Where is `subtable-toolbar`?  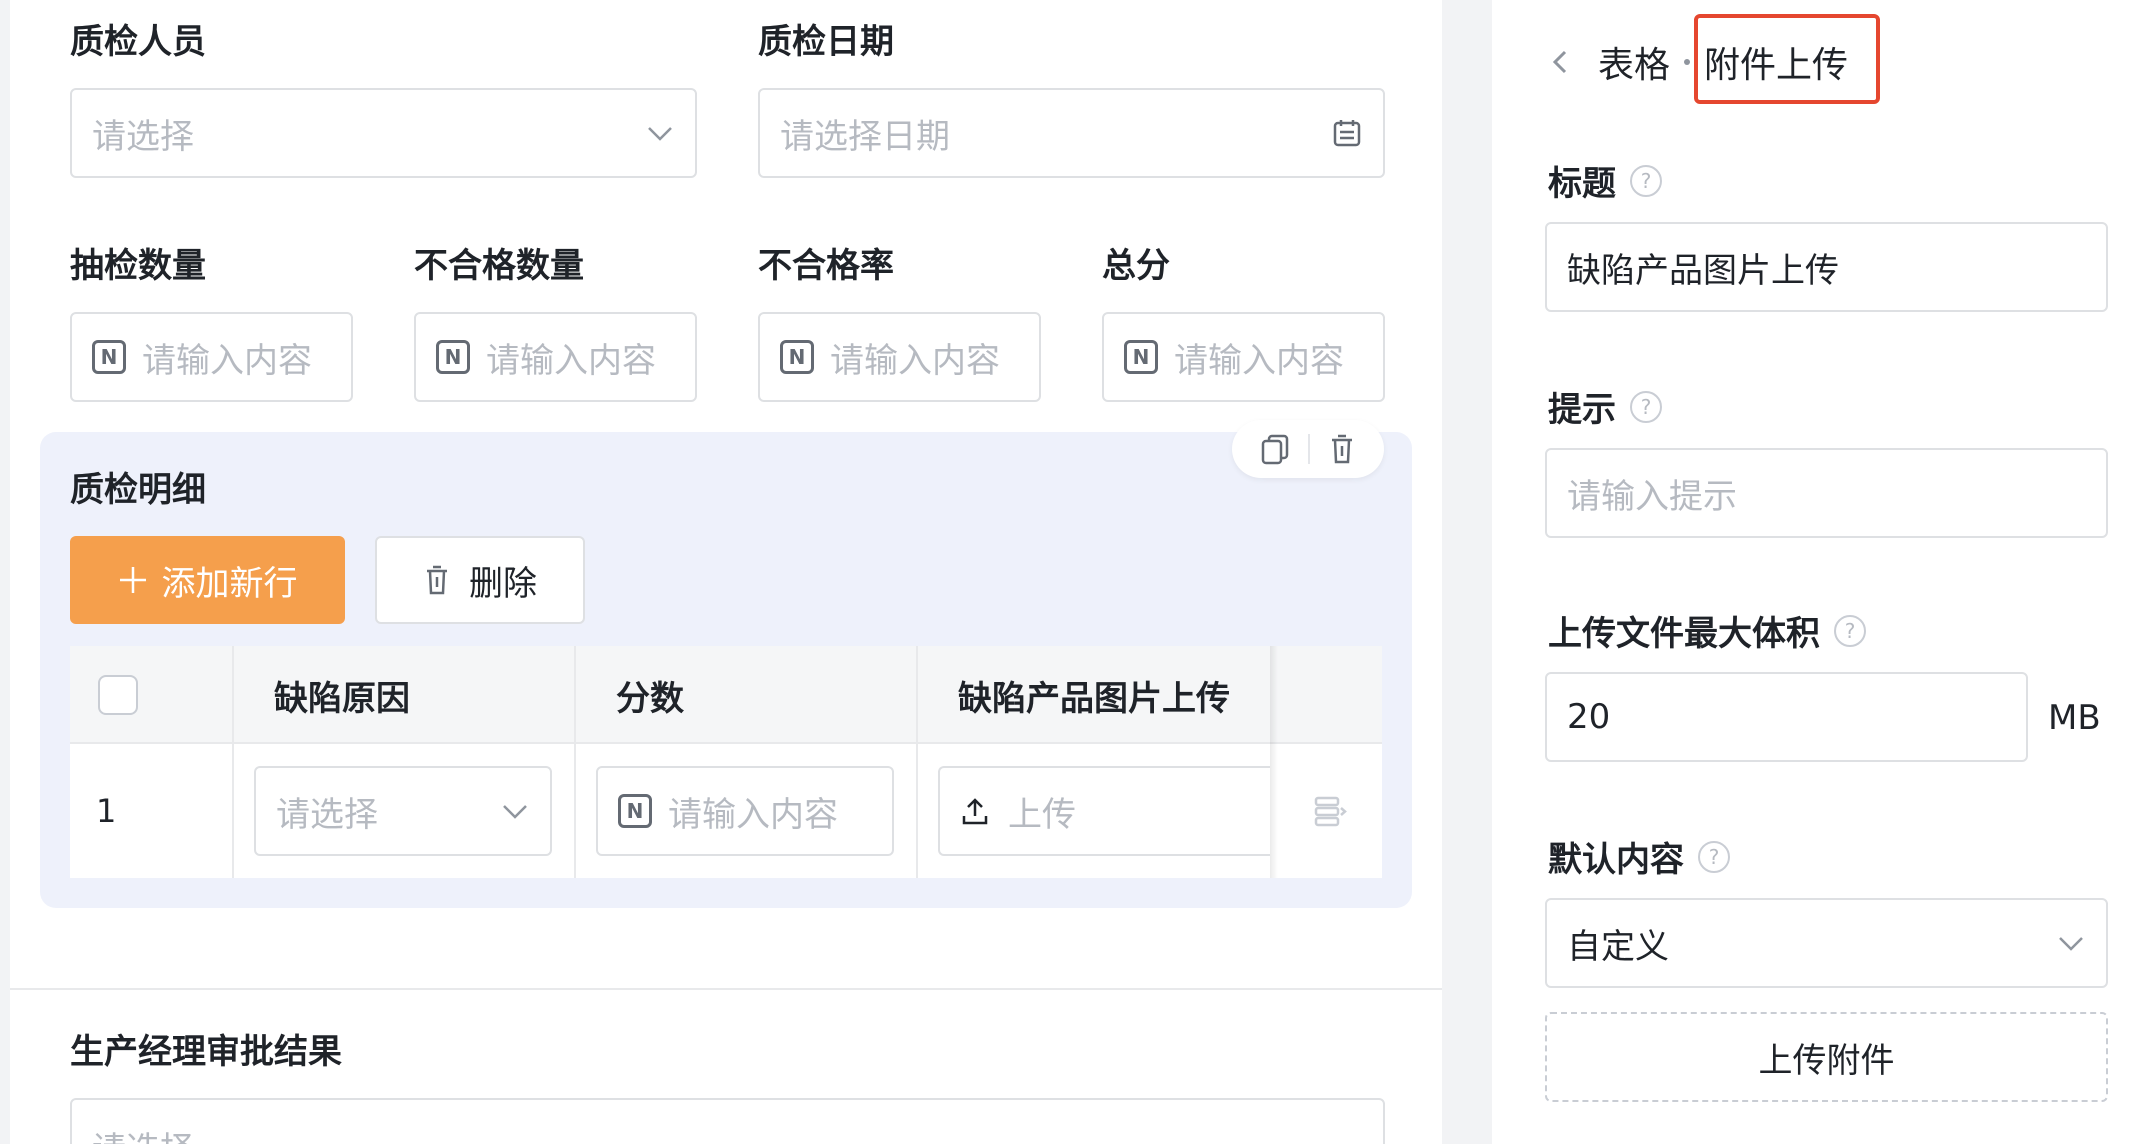 subtable-toolbar is located at coordinates (1308, 449).